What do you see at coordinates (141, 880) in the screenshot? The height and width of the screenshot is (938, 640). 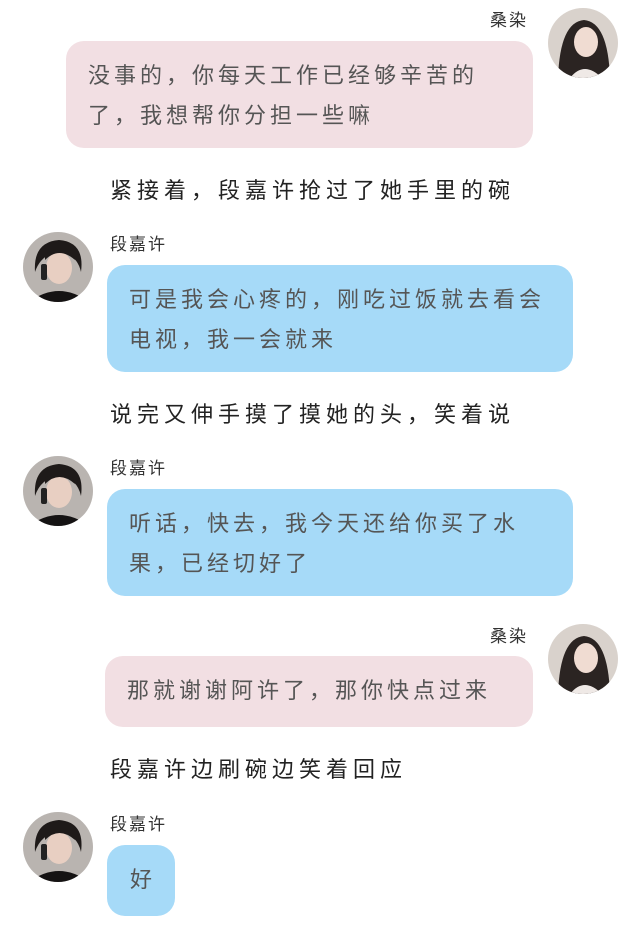 I see `message-bubble-left: 好` at bounding box center [141, 880].